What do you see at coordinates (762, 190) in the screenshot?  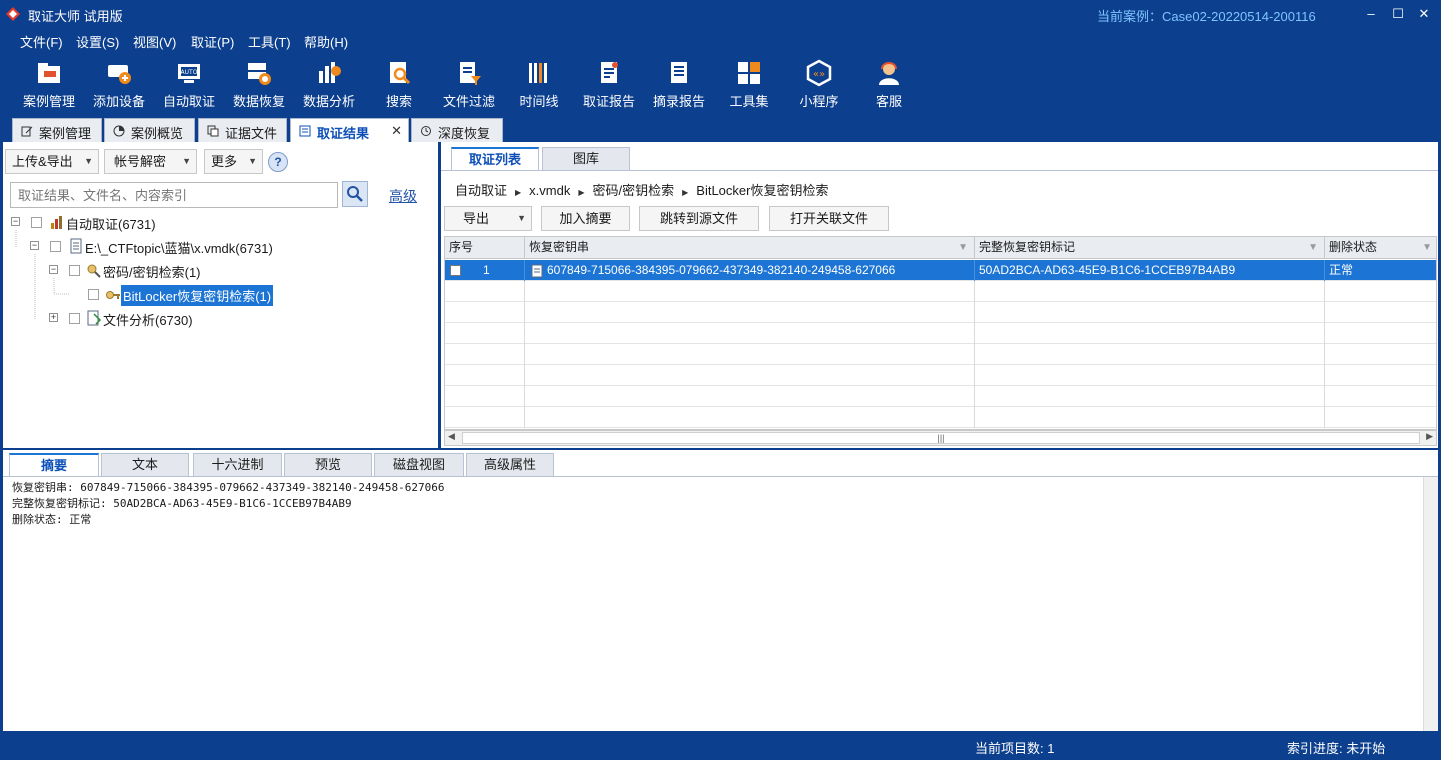 I see `breadcrumb-item: BitLocker恢复密钥检索` at bounding box center [762, 190].